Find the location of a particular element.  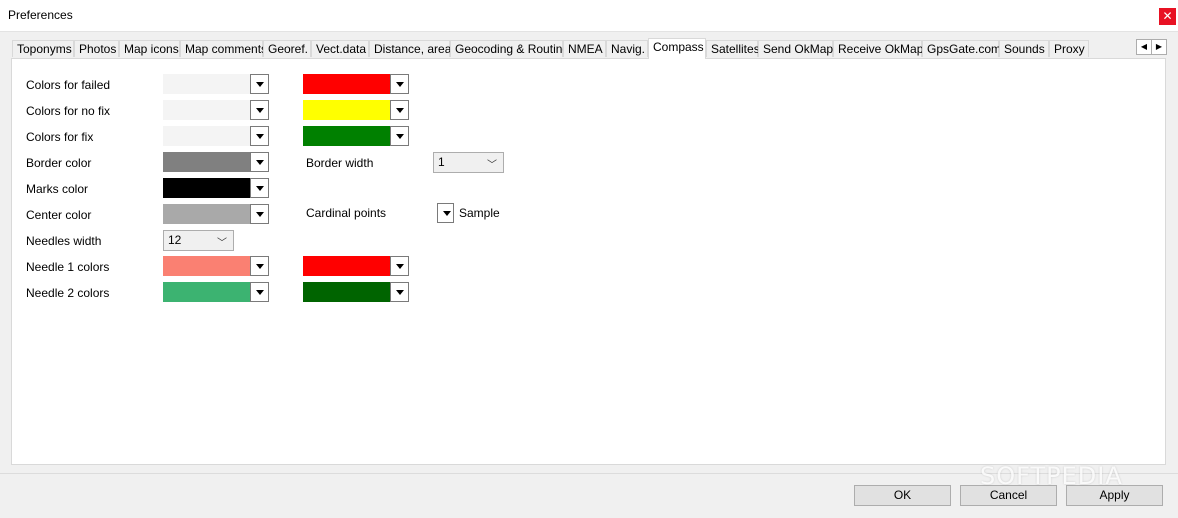

tab-distance-area: Distance, area is located at coordinates (410, 48).